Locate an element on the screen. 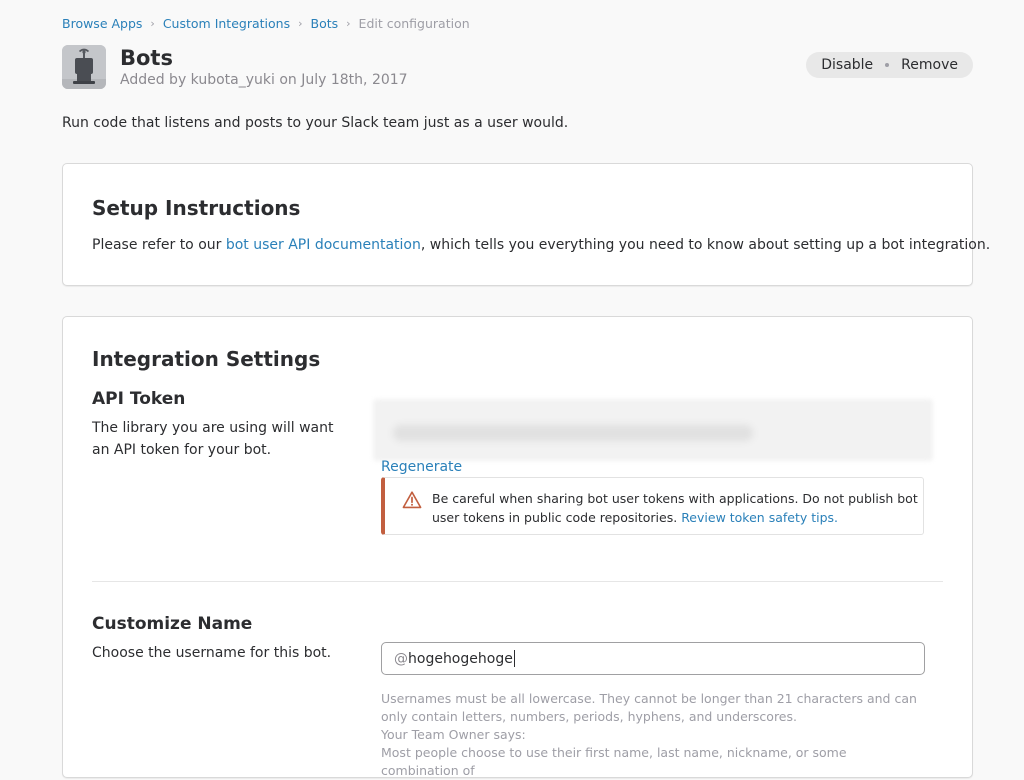 This screenshot has height=780, width=1024. username-value: hogehogehoge is located at coordinates (460, 658).